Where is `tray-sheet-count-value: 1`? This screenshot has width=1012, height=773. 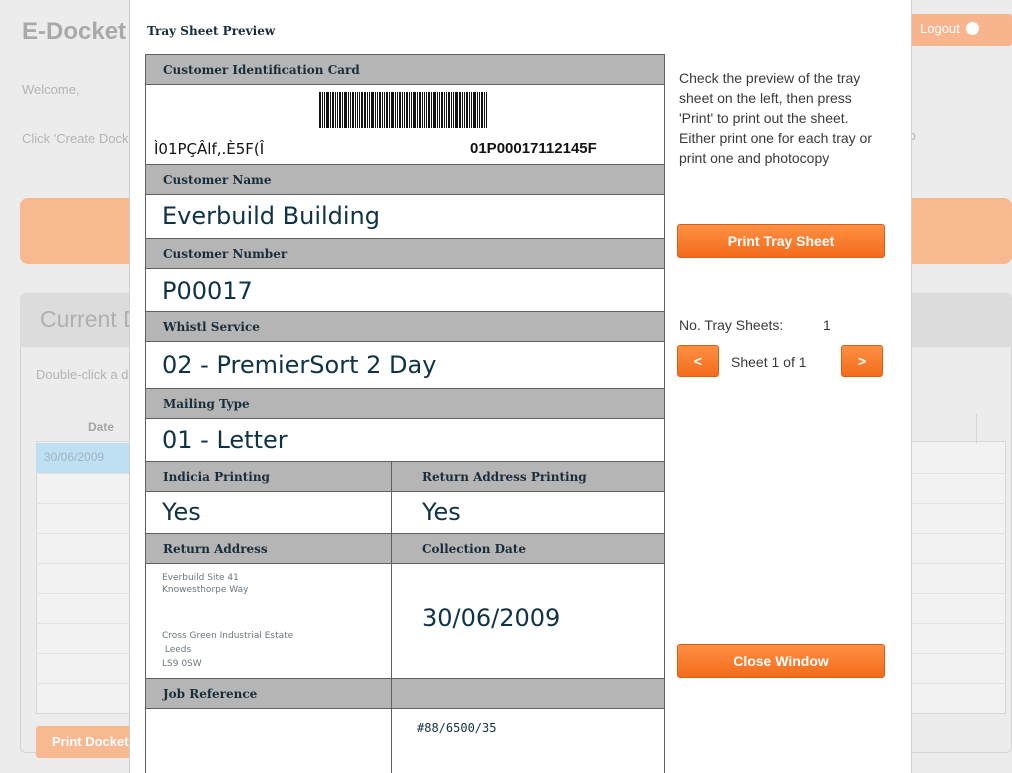 tray-sheet-count-value: 1 is located at coordinates (827, 325).